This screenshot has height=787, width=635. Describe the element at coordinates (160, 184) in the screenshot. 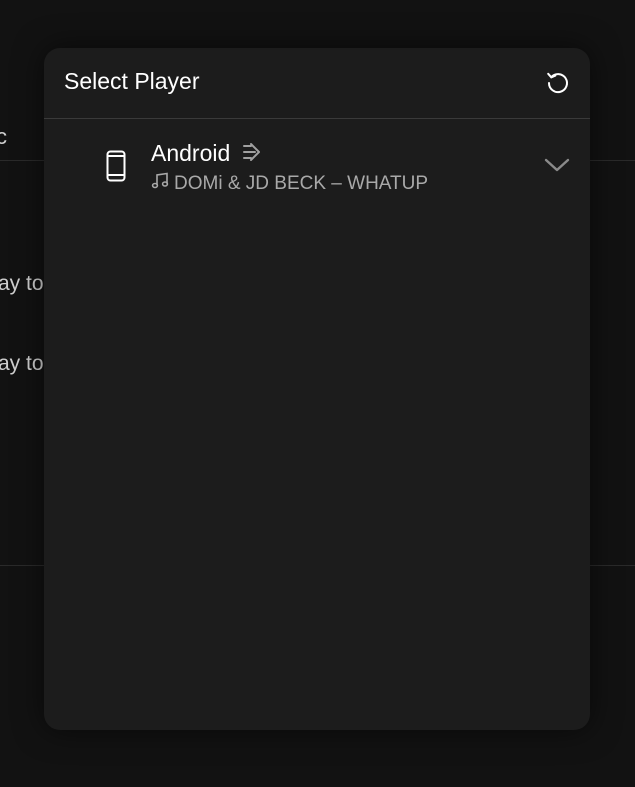

I see `music-note-icon` at that location.